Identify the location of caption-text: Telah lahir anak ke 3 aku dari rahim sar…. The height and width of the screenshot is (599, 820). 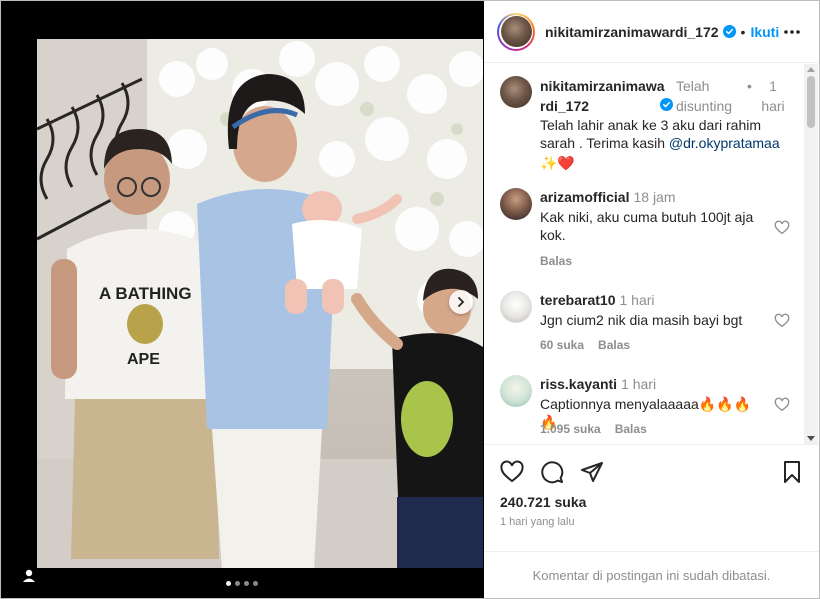
(665, 144).